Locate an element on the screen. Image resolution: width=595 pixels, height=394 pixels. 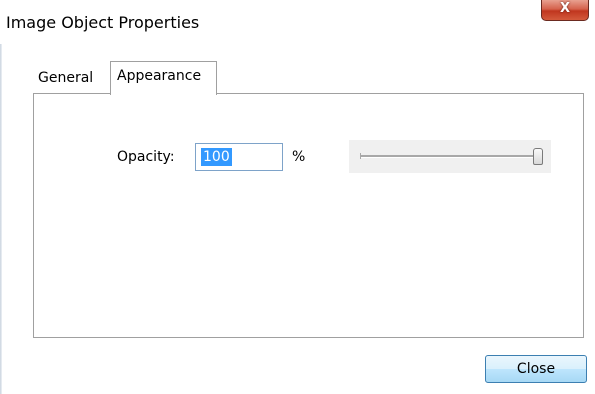
window-edge is located at coordinates (1, 219).